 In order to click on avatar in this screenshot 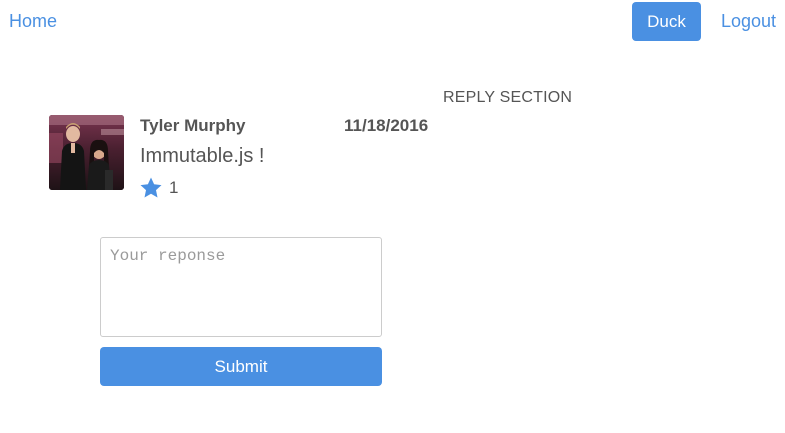, I will do `click(86, 152)`.